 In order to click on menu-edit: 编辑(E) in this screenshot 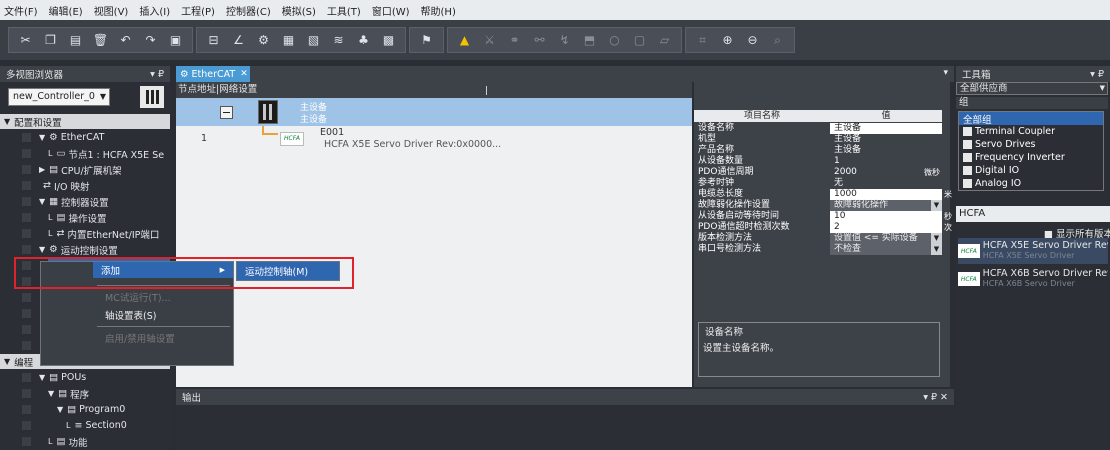, I will do `click(66, 10)`.